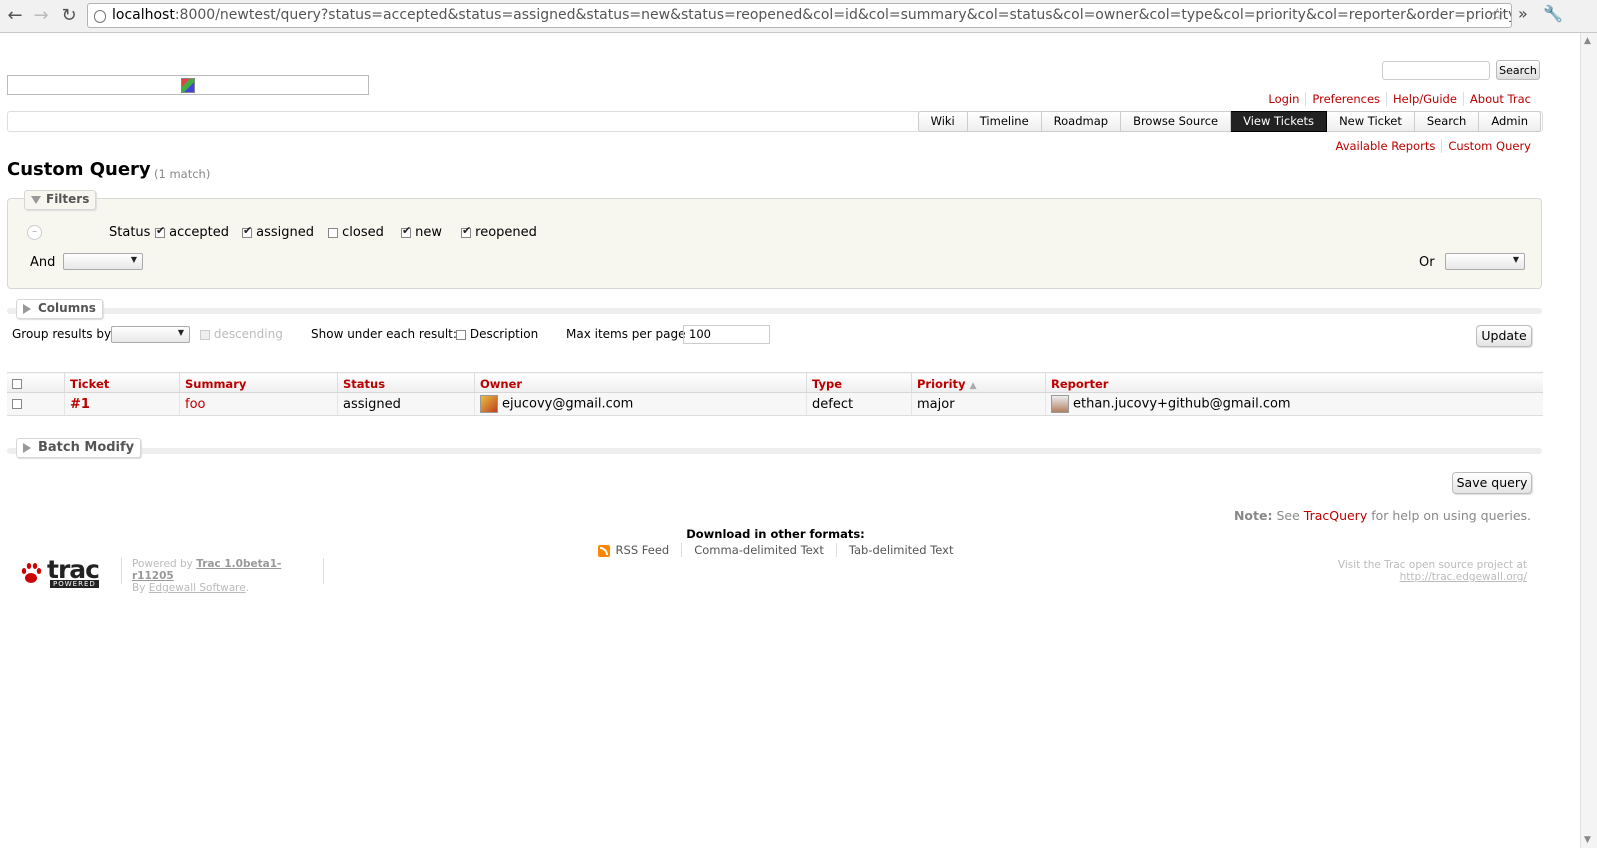  What do you see at coordinates (640, 382) in the screenshot?
I see `col-owner: Owner` at bounding box center [640, 382].